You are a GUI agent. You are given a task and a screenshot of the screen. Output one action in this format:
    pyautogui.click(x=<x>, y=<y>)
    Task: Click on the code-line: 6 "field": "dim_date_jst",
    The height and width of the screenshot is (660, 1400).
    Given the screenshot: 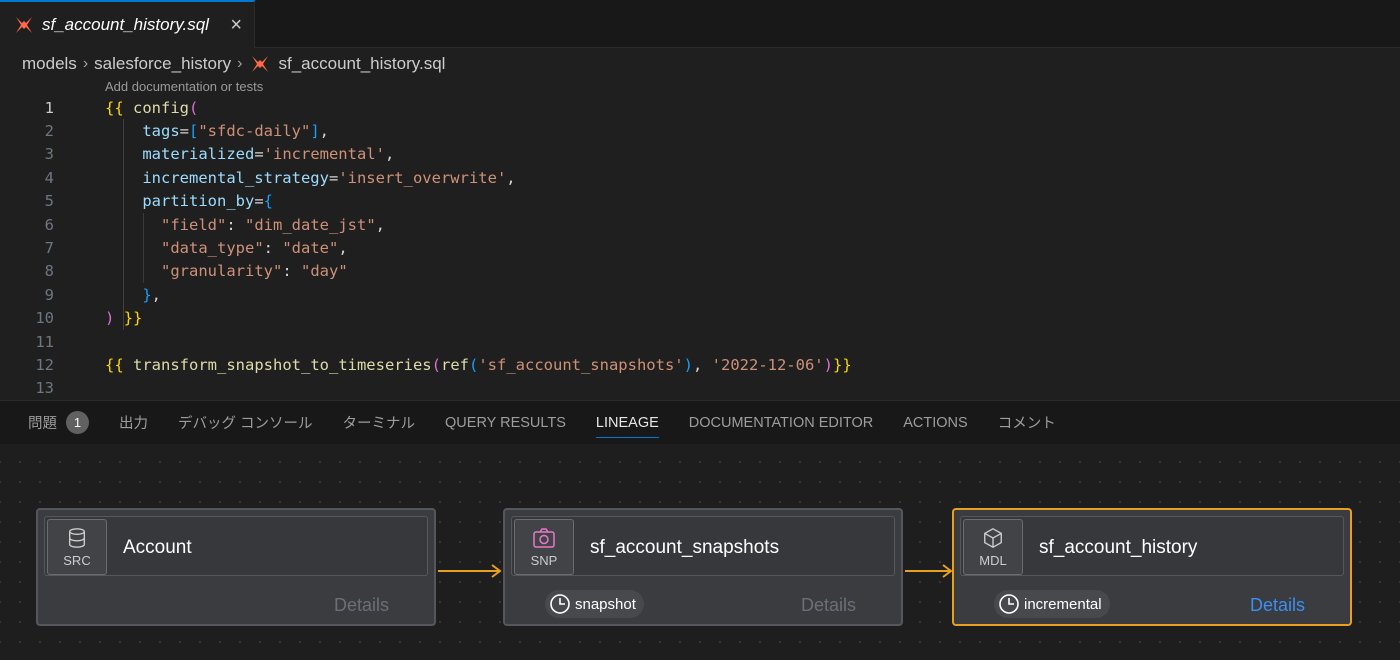 What is the action you would take?
    pyautogui.click(x=700, y=224)
    